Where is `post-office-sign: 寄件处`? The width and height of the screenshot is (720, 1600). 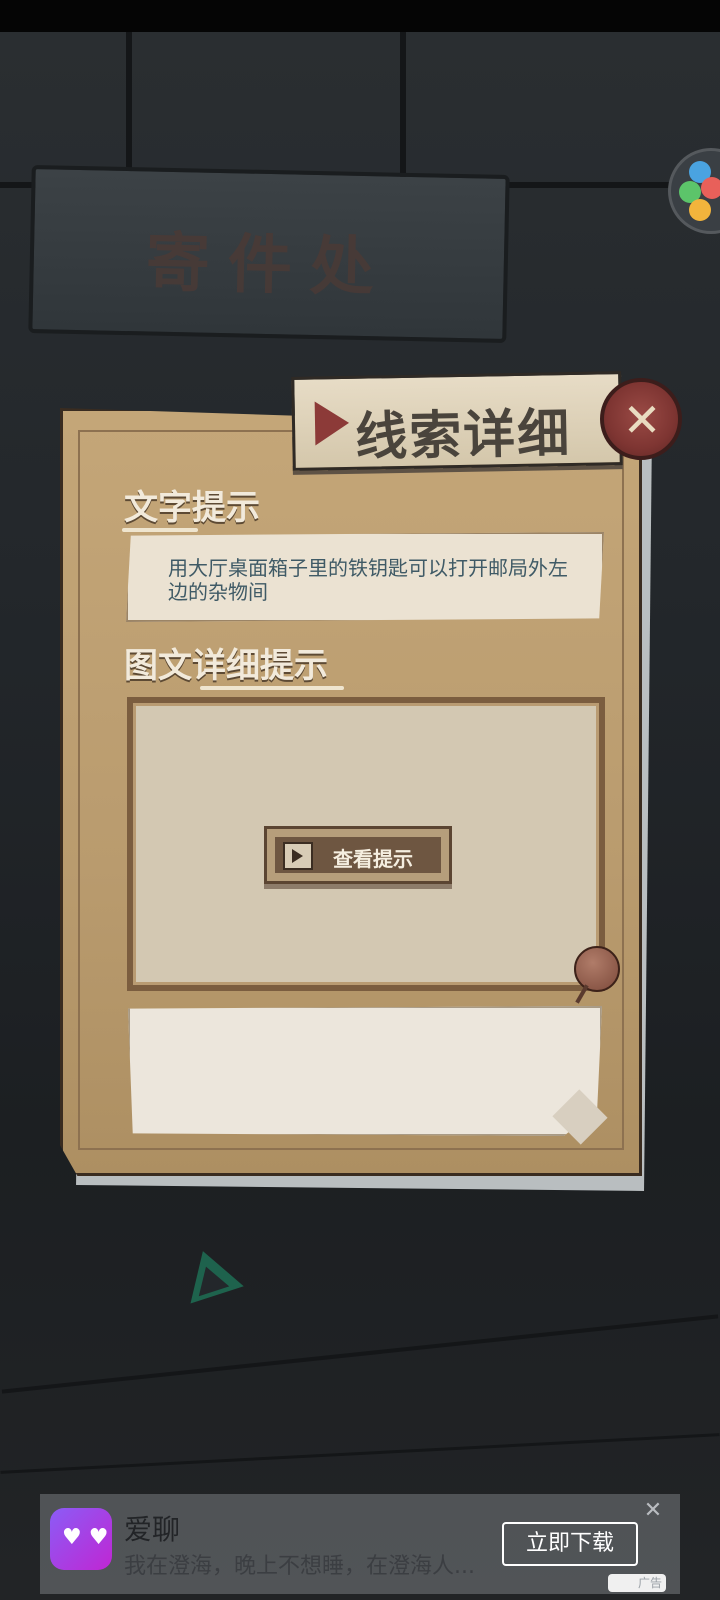
post-office-sign: 寄件处 is located at coordinates (269, 254).